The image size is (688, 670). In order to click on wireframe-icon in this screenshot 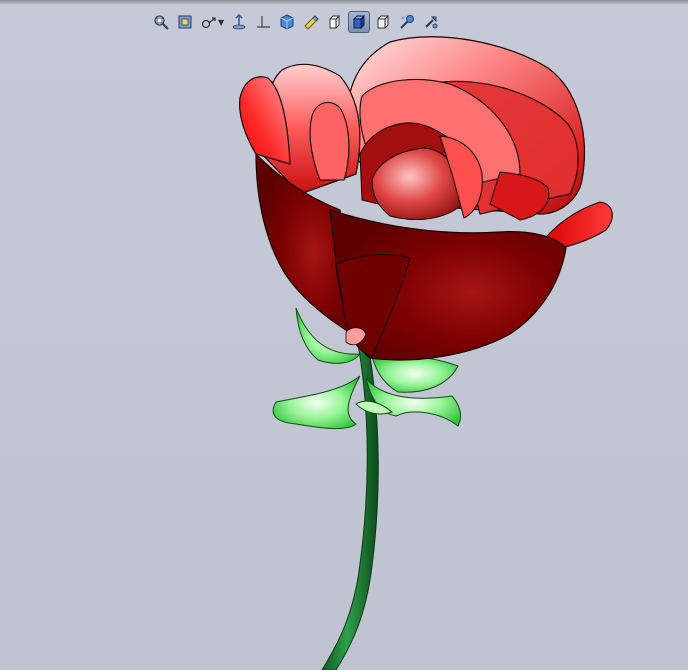, I will do `click(383, 22)`.